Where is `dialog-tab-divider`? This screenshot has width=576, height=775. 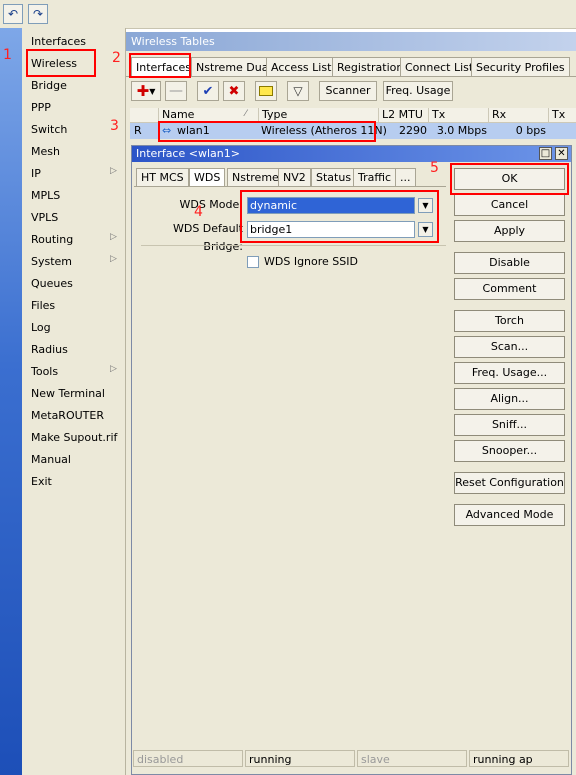
dialog-tab-divider is located at coordinates (290, 186).